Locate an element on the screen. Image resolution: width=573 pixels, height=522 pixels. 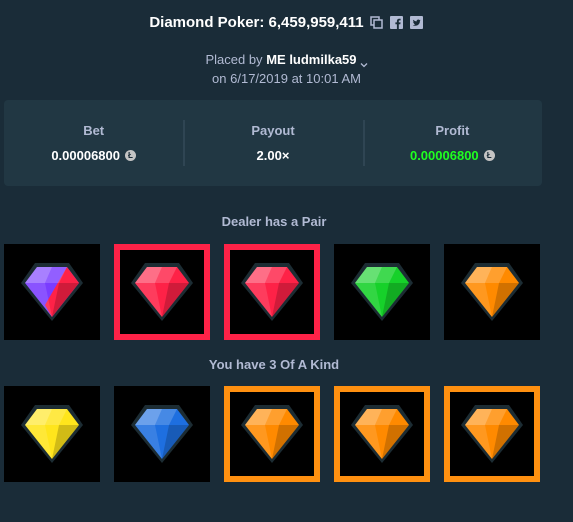
title-row: Diamond Poker: 6,459,959,411 is located at coordinates (286, 22).